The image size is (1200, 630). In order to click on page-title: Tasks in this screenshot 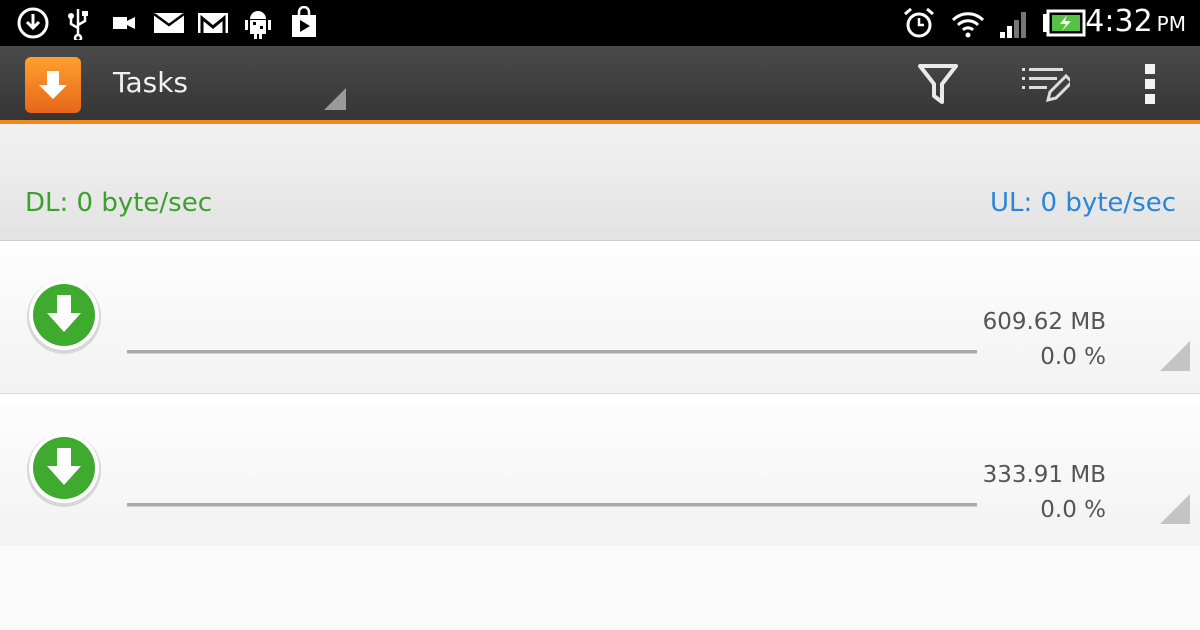, I will do `click(150, 82)`.